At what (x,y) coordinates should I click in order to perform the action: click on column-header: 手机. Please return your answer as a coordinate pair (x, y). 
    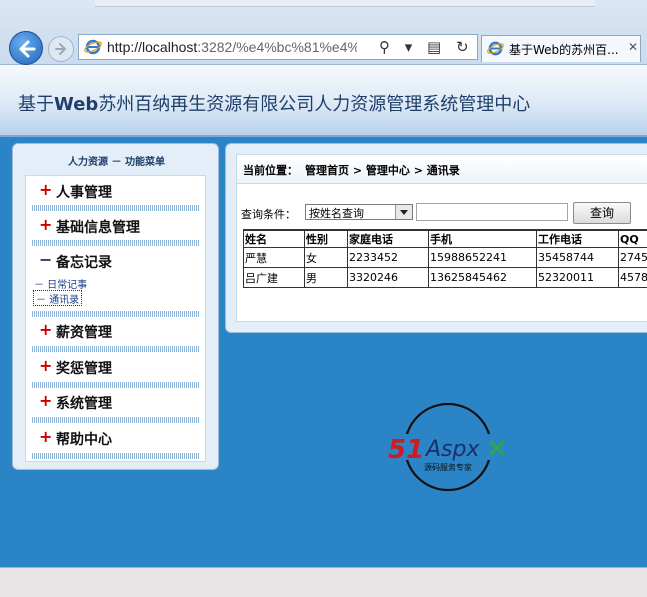
    Looking at the image, I should click on (483, 239).